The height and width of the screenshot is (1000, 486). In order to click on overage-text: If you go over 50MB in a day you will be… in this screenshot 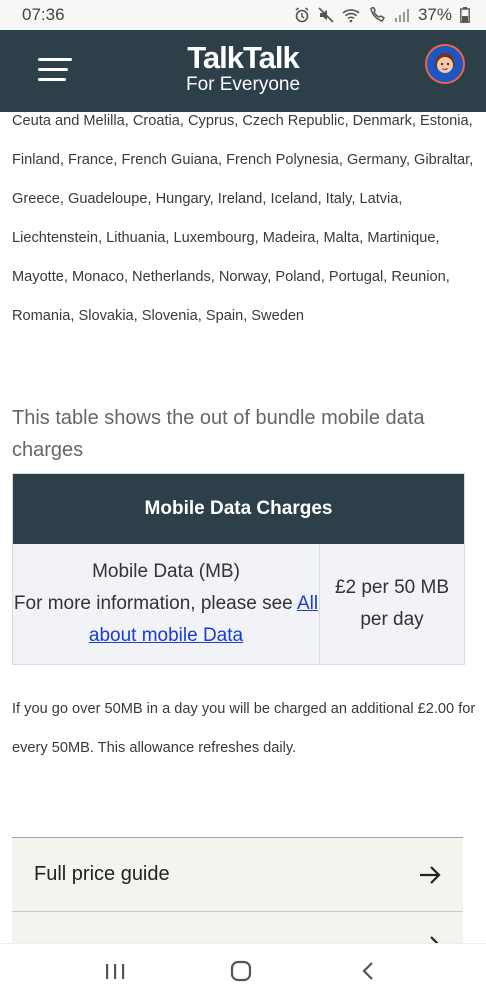, I will do `click(244, 728)`.